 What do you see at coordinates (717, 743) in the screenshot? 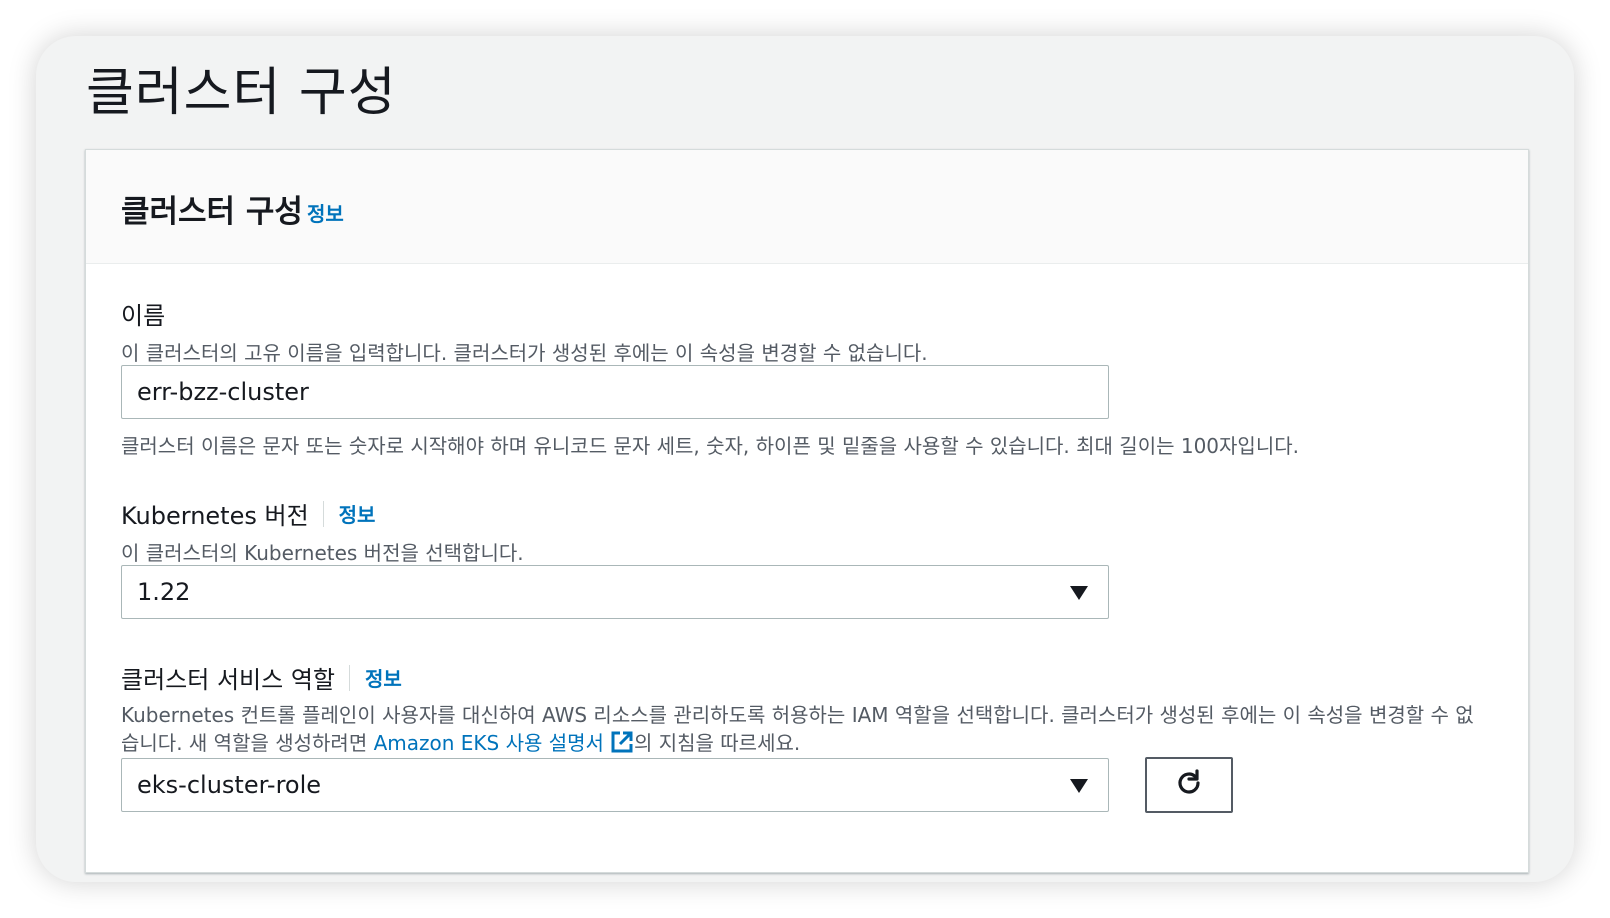
I see `role-description-suffix: 의 지침을 따르세요.` at bounding box center [717, 743].